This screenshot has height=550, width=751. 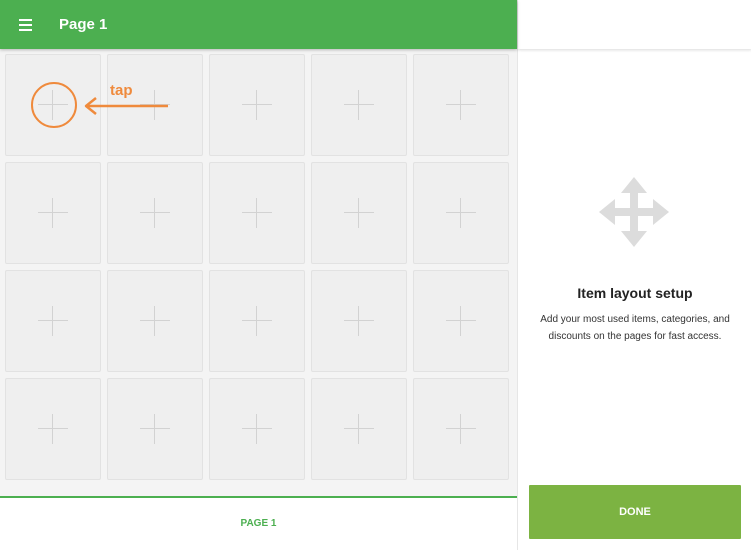 I want to click on tab-page-1: PAGE 1, so click(x=258, y=524).